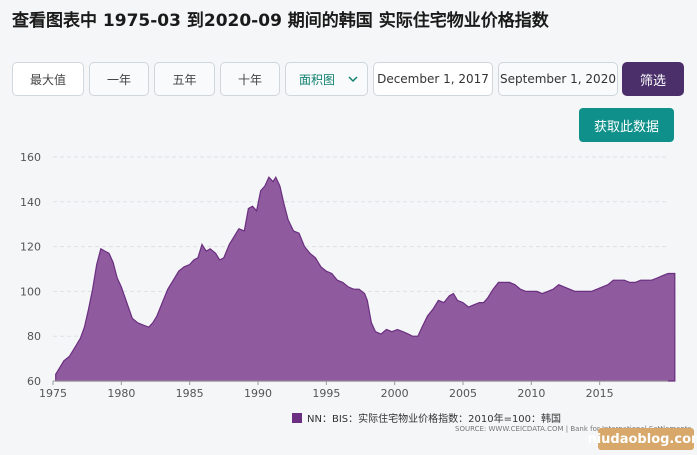 The image size is (697, 455). I want to click on x-tick-label: 1975, so click(53, 393).